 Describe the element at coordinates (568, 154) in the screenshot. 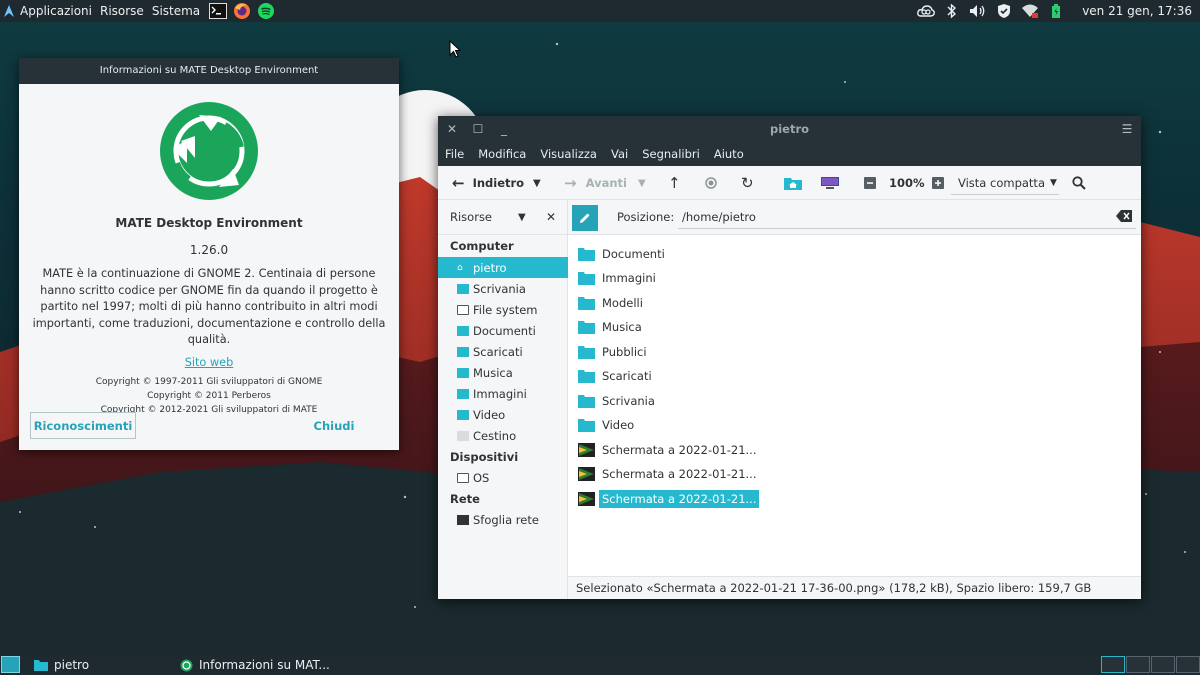

I see `menu-visualizza: Visualizza` at that location.